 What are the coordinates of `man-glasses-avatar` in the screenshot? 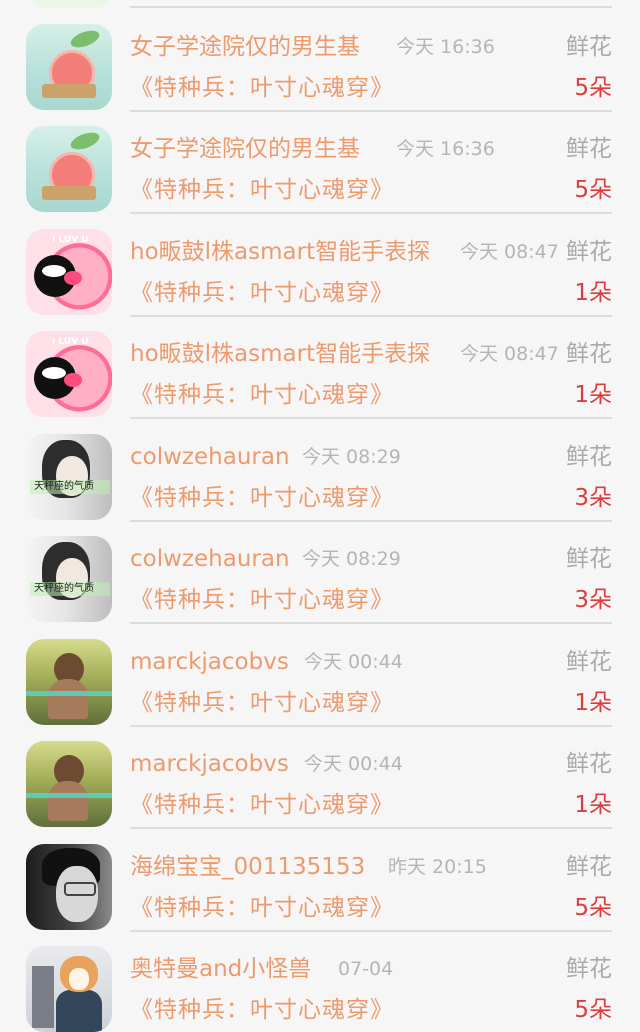 It's located at (69, 887).